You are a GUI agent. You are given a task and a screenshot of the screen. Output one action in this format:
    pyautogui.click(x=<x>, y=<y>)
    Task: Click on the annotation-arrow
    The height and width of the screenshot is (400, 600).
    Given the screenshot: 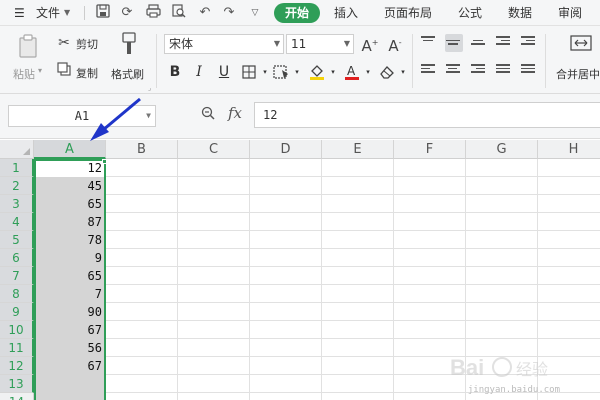 What is the action you would take?
    pyautogui.click(x=115, y=119)
    